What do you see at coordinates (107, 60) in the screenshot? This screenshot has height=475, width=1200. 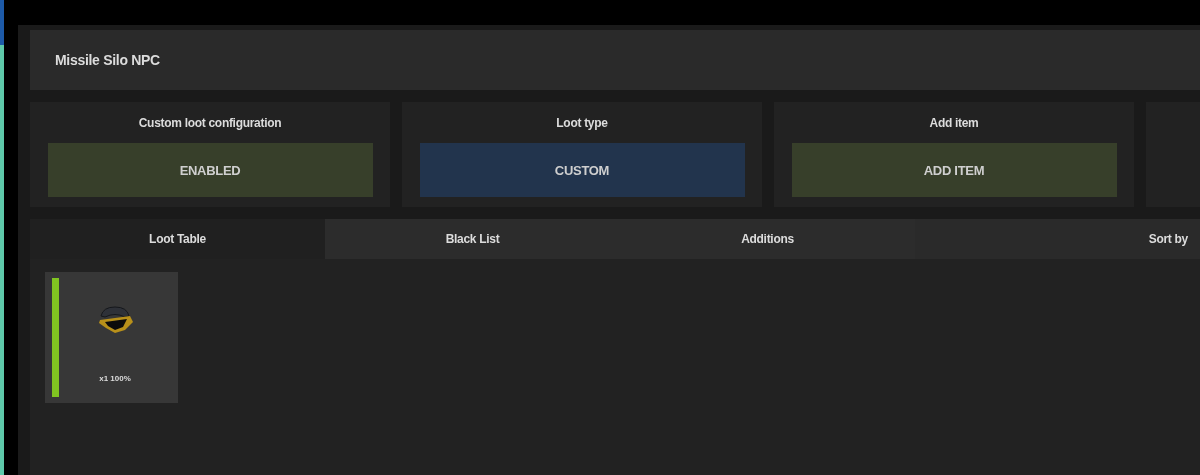 I see `panel-title: Missile Silo NPC` at bounding box center [107, 60].